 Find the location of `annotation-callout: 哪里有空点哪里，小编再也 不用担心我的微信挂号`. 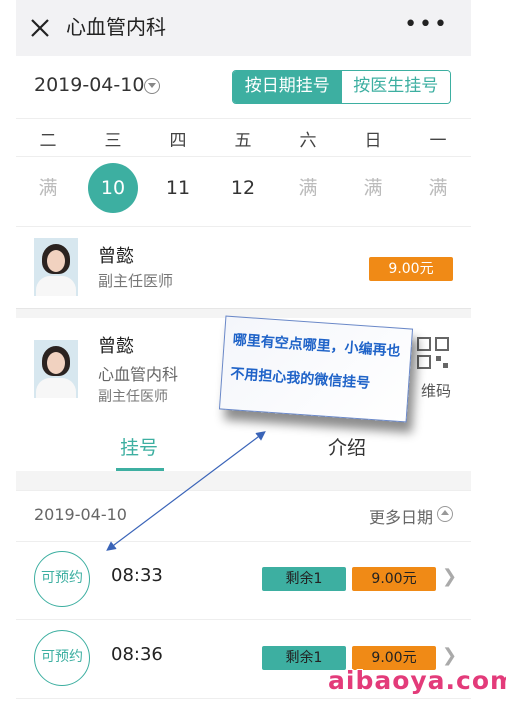

annotation-callout: 哪里有空点哪里，小编再也 不用担心我的微信挂号 is located at coordinates (316, 369).